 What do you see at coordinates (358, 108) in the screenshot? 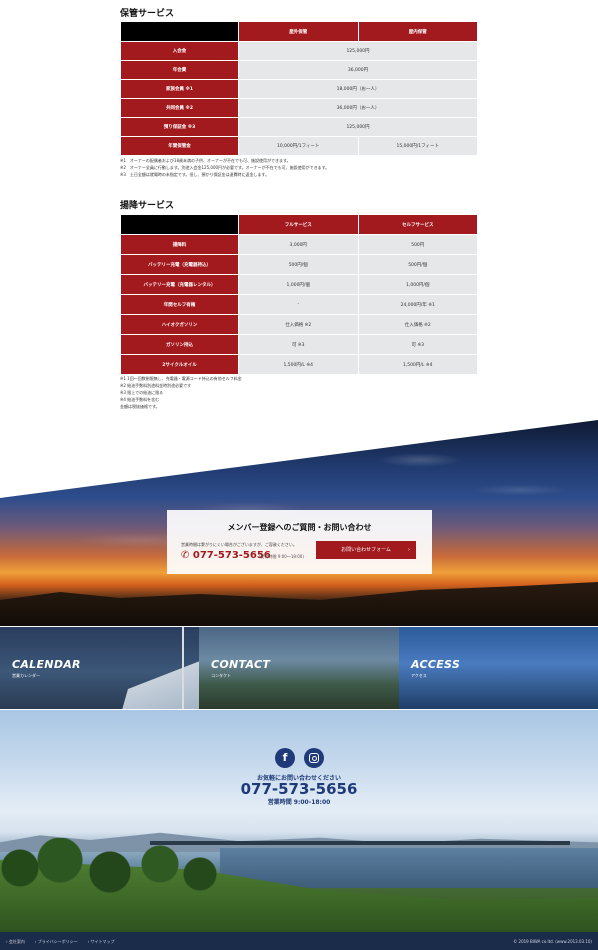
I see `row-value: 36,000円（お一人）` at bounding box center [358, 108].